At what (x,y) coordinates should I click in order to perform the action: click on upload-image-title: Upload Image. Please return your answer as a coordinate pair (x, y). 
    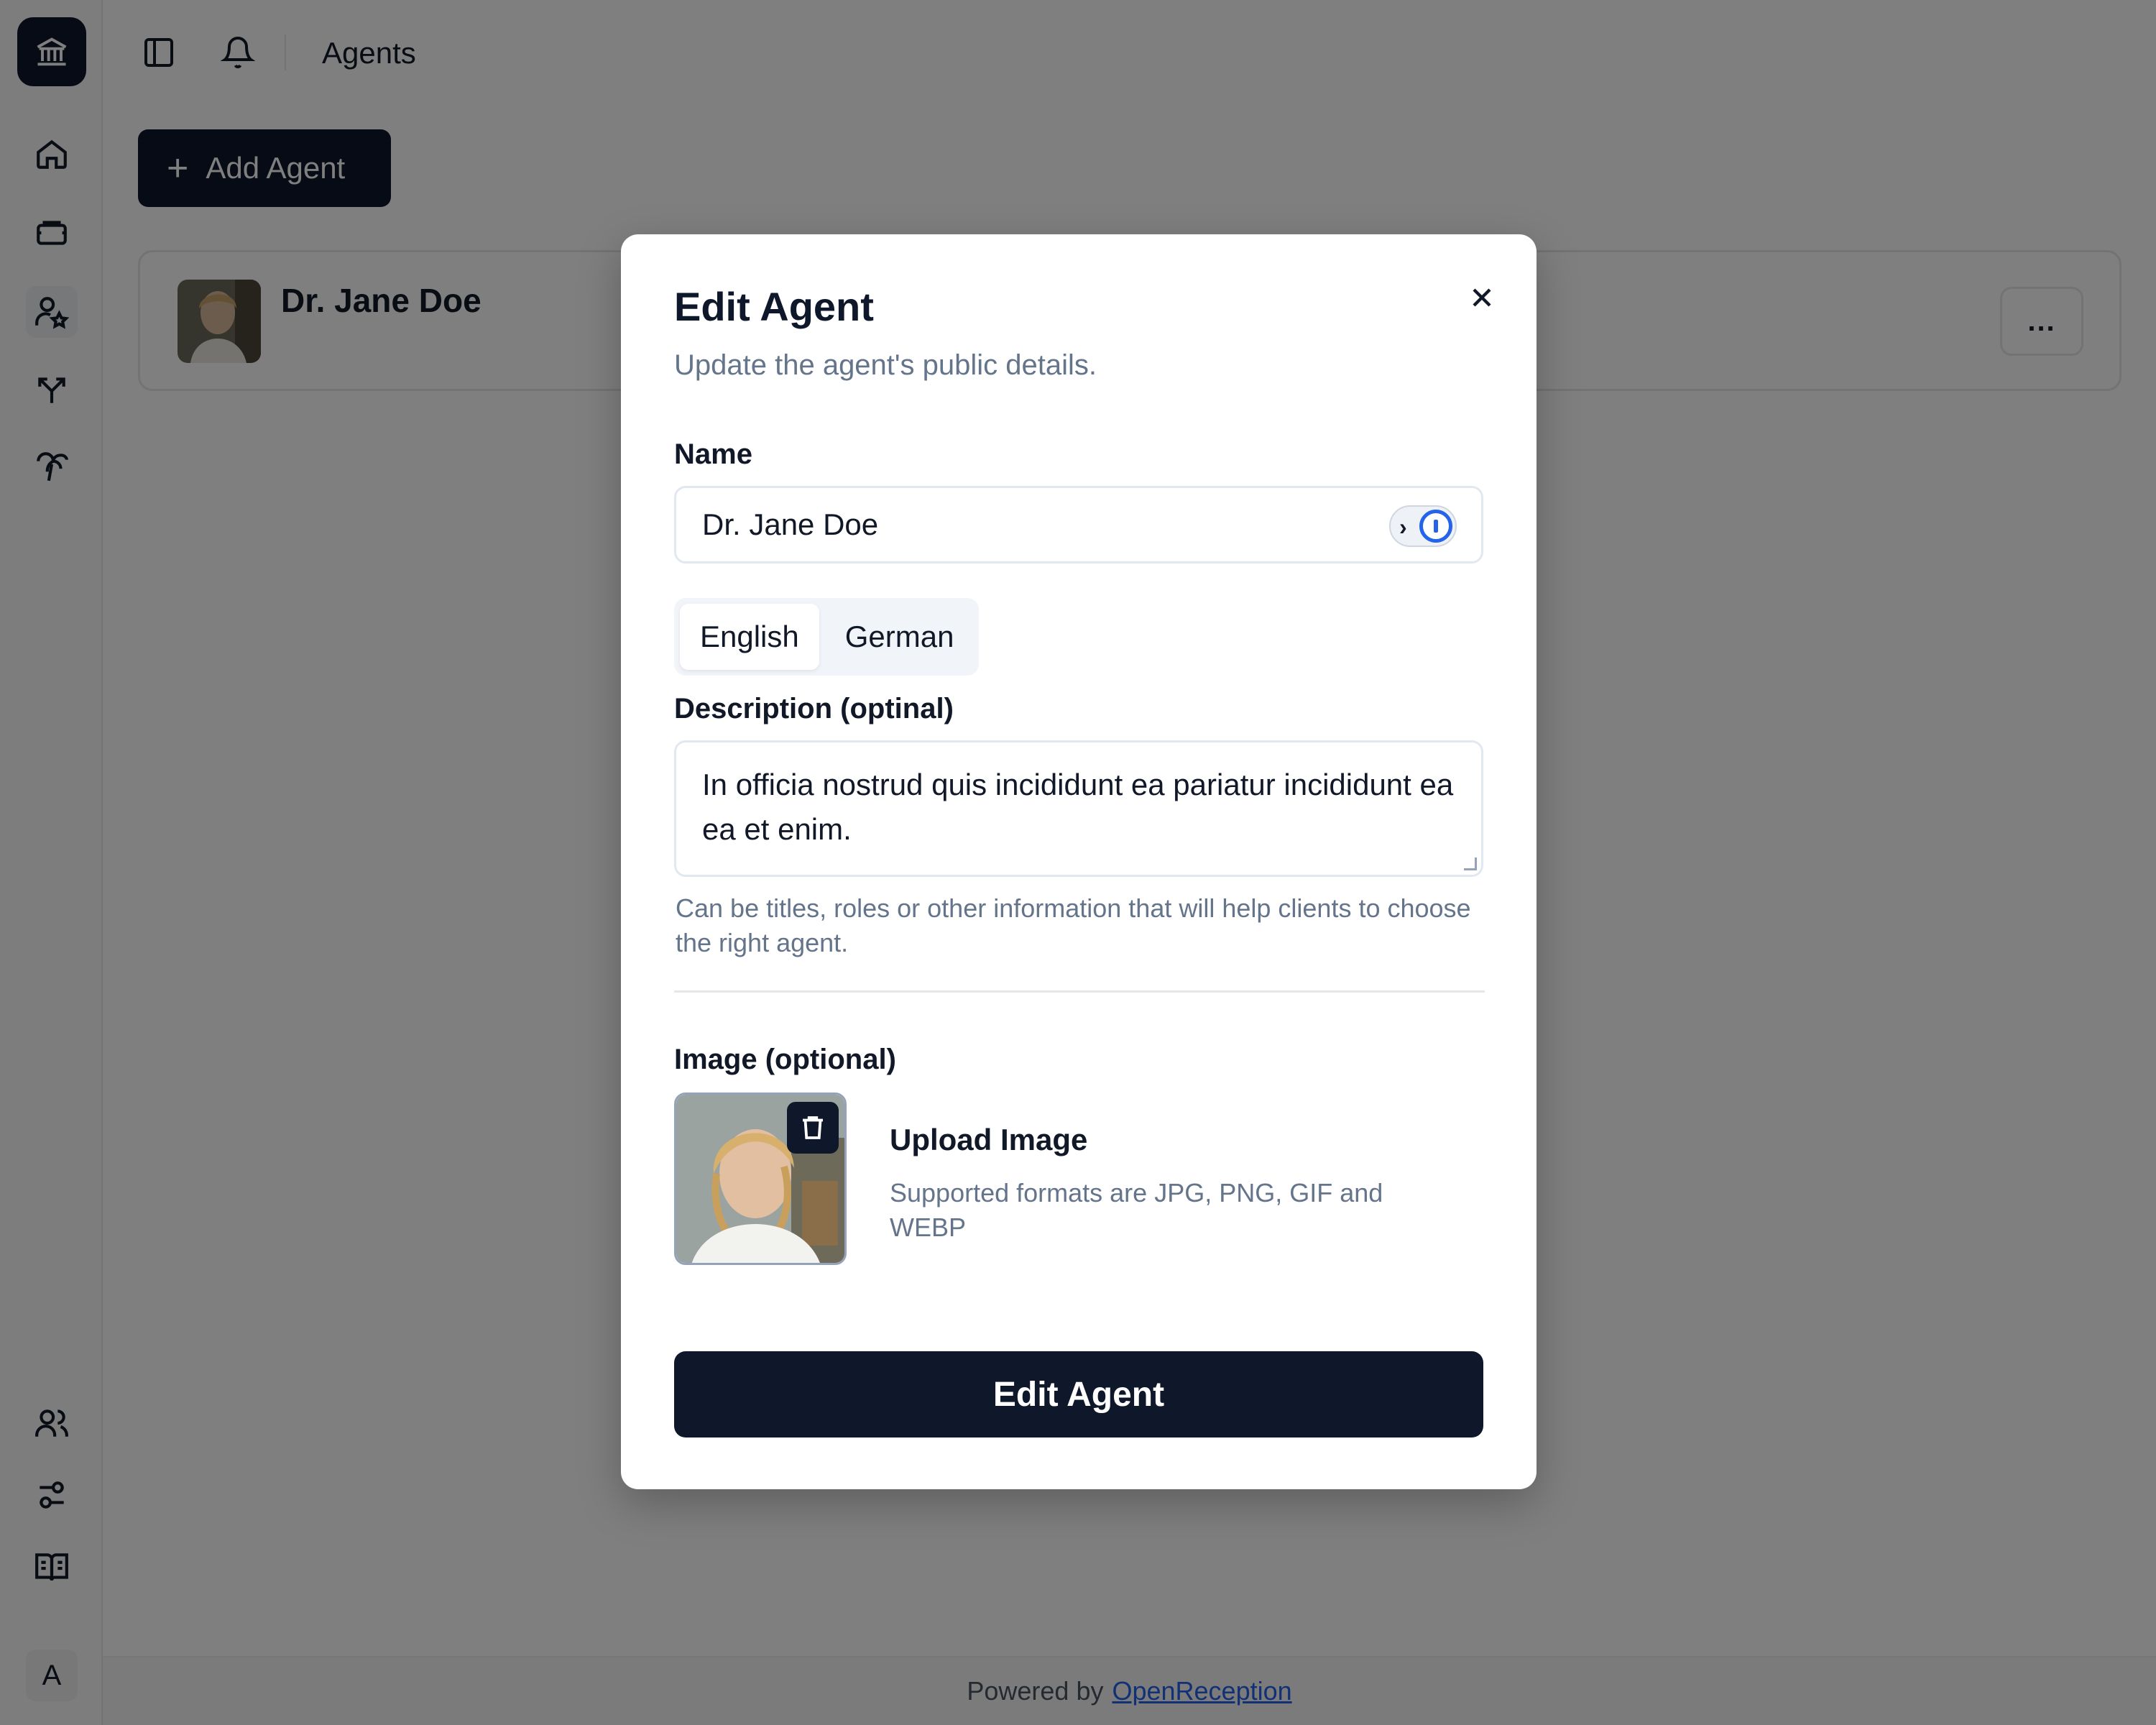
    Looking at the image, I should click on (988, 1140).